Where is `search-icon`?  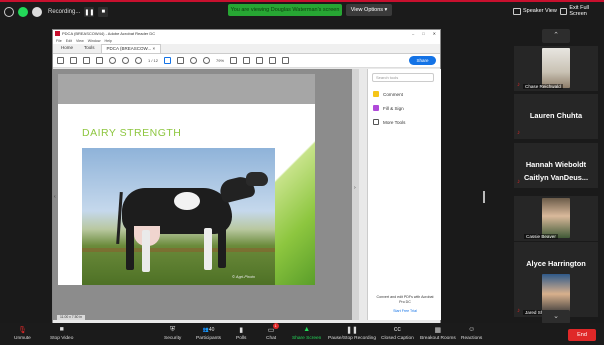
search-icon is located at coordinates (112, 60).